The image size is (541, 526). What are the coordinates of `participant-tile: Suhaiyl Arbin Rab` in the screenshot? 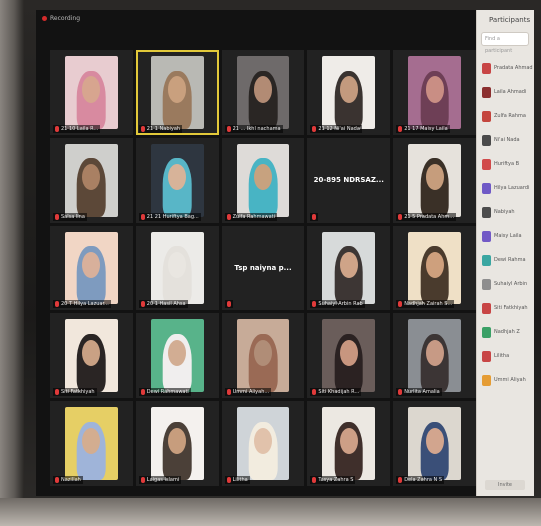 It's located at (349, 268).